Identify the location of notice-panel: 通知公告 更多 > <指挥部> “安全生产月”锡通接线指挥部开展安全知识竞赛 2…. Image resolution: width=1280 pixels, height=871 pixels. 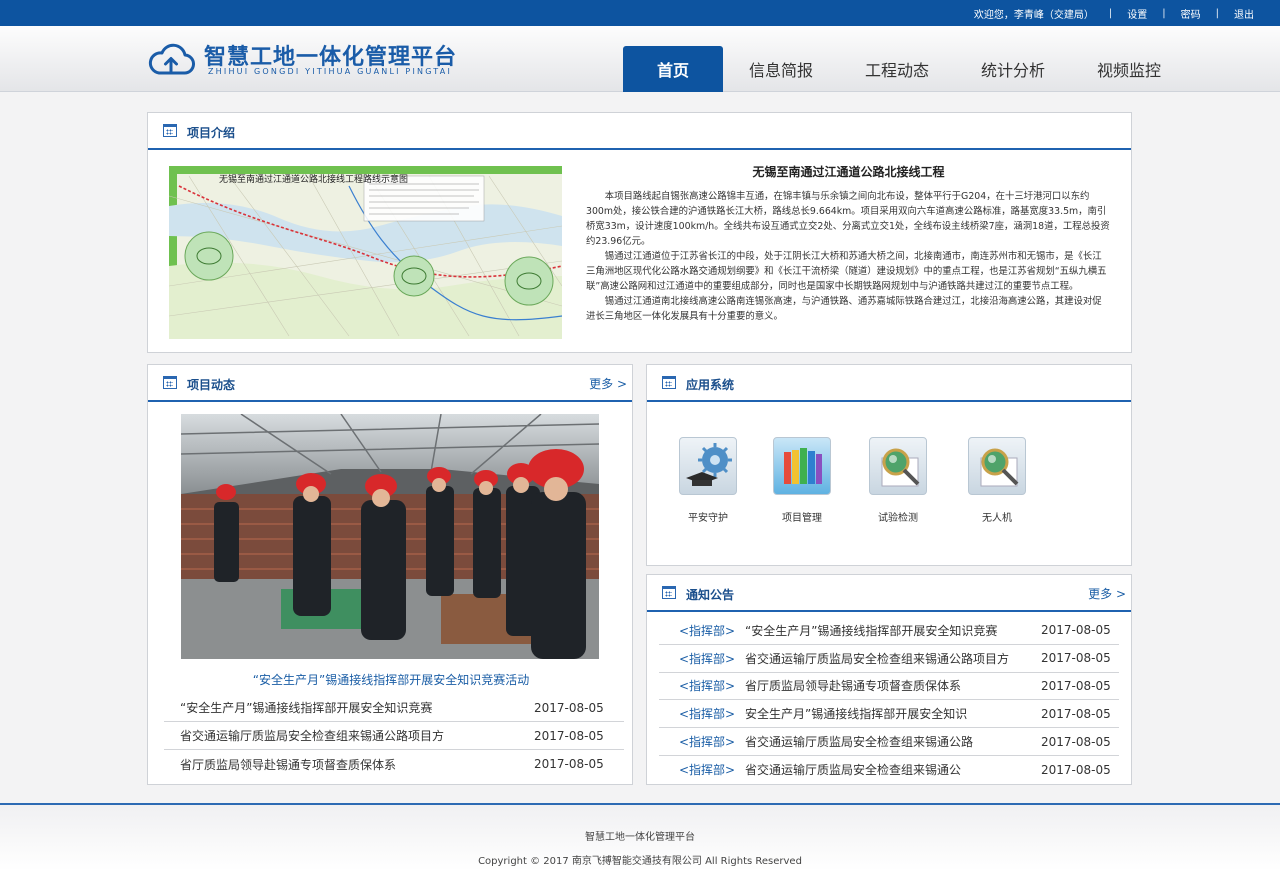
(889, 679).